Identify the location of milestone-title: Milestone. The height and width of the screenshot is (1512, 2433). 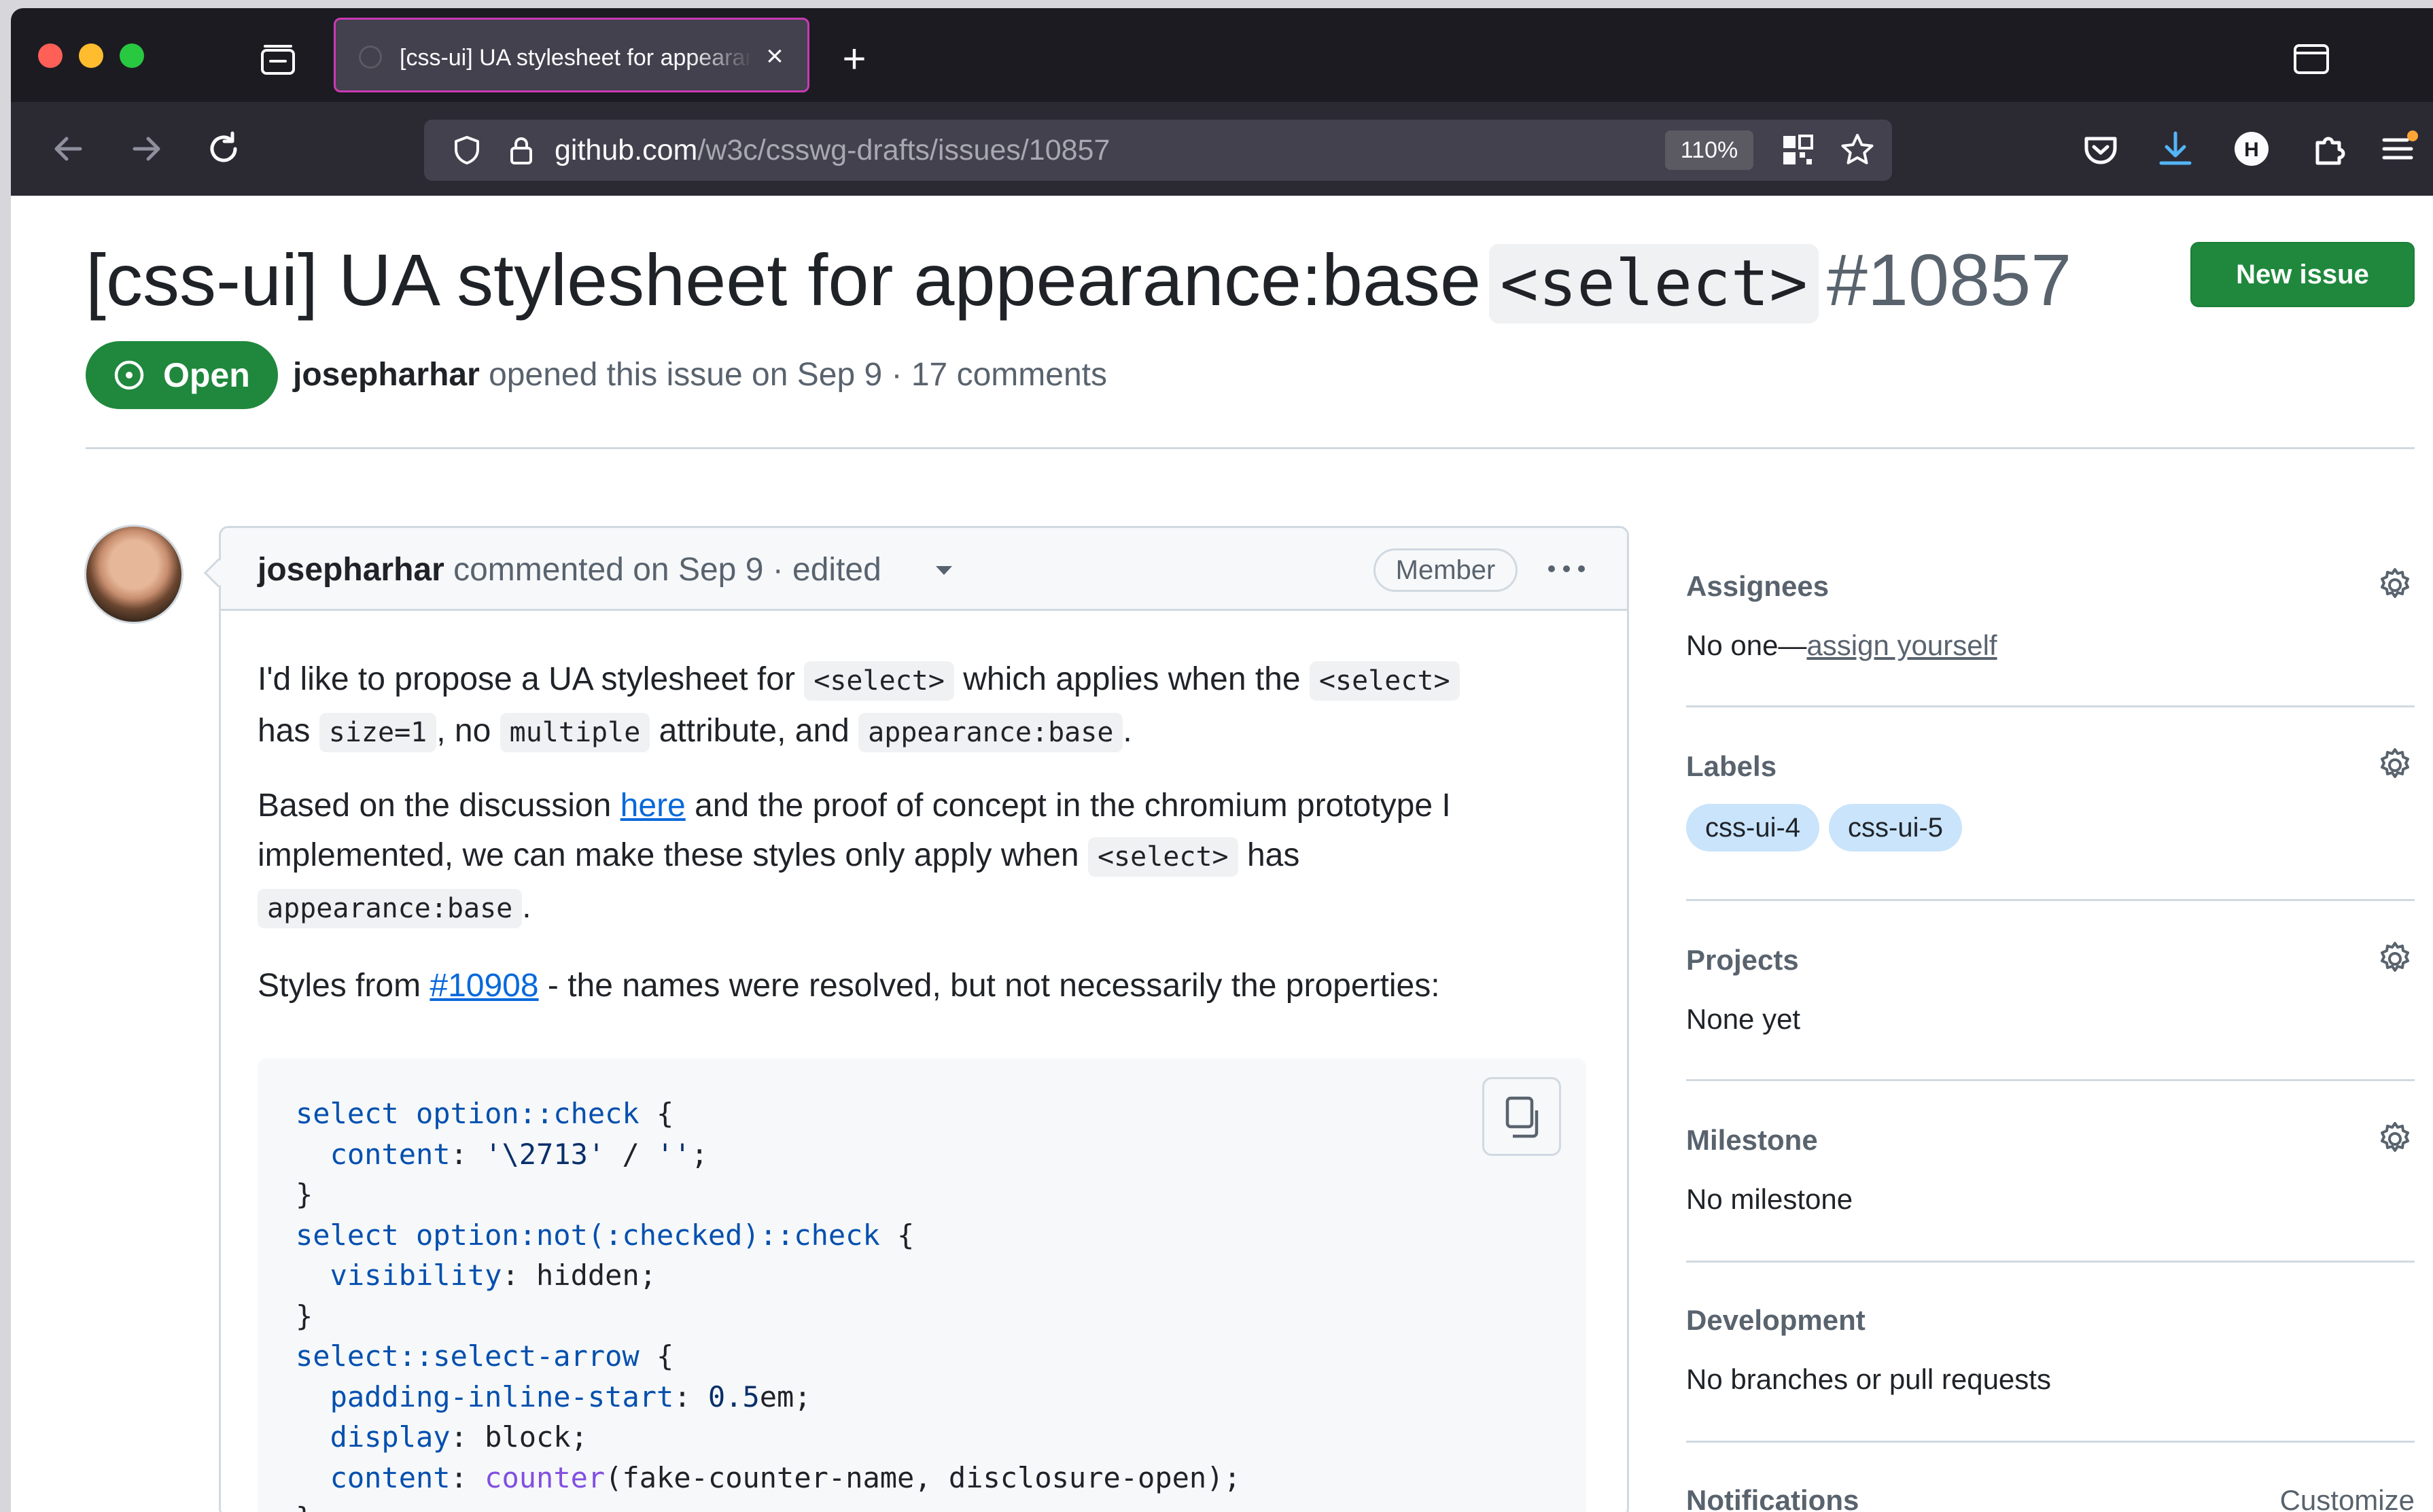
(1752, 1140).